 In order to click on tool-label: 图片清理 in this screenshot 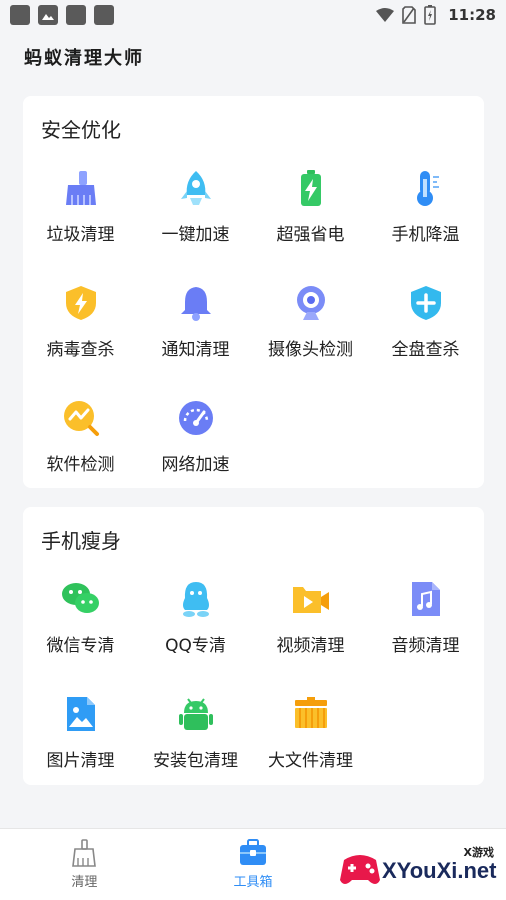, I will do `click(80, 761)`.